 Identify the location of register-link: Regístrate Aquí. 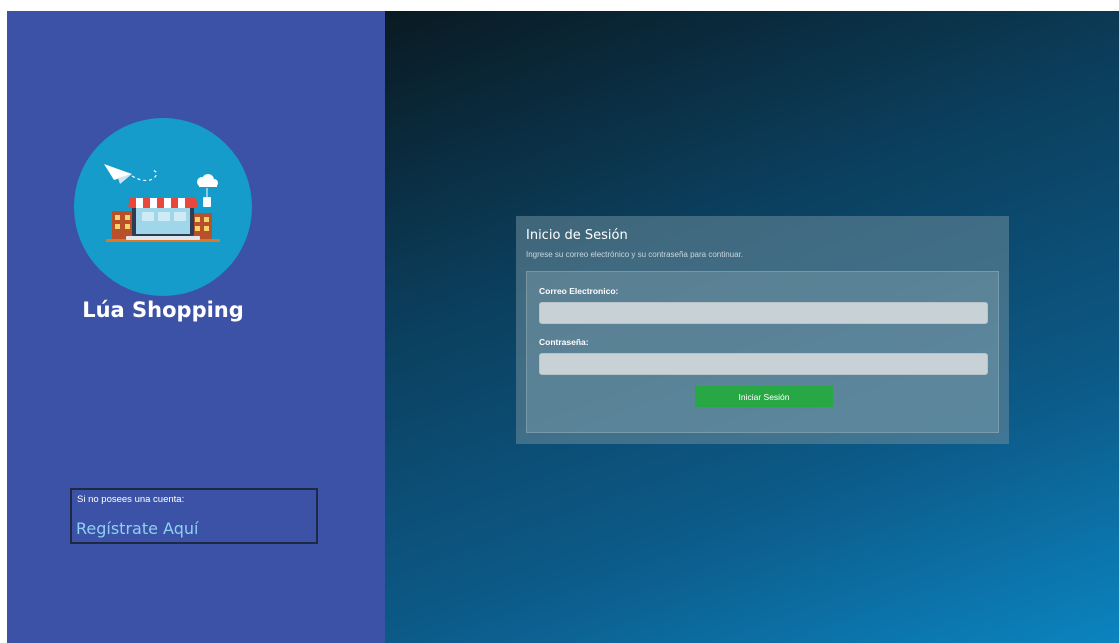
(137, 528).